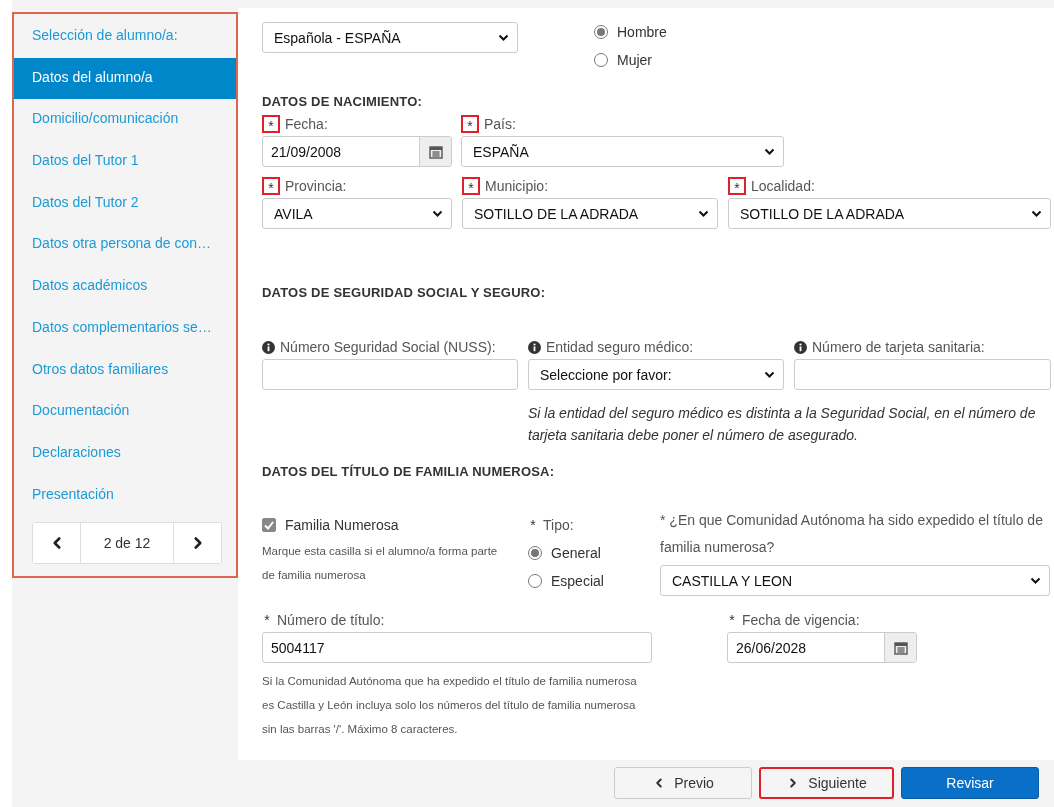 The image size is (1054, 807). Describe the element at coordinates (642, 32) in the screenshot. I see `radio-label: Hombre` at that location.